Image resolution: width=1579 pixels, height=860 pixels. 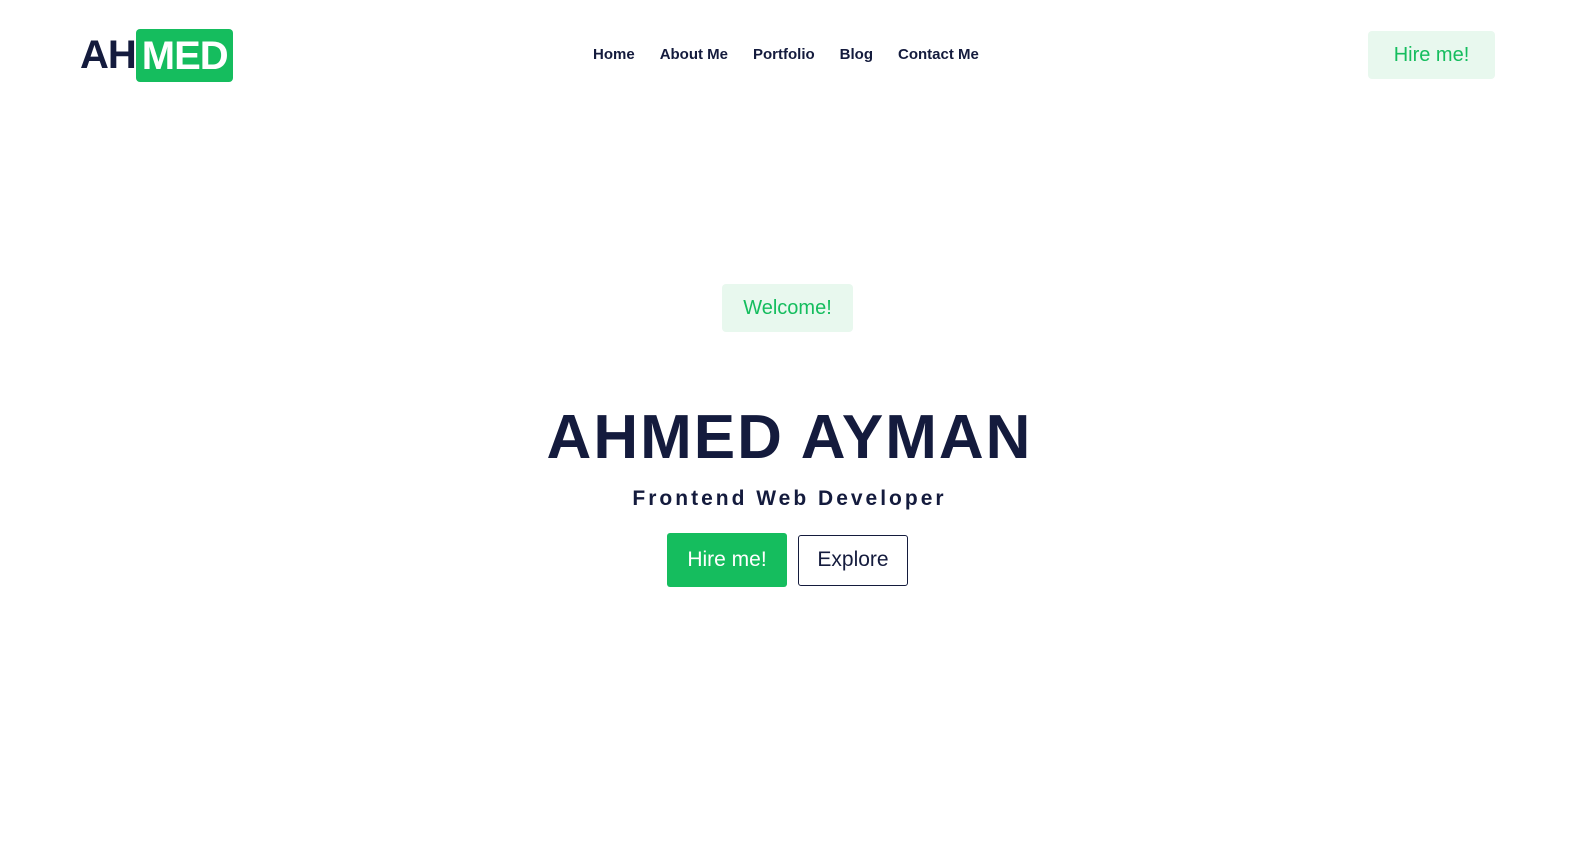 I want to click on nav-item-contact-me: Contact Me, so click(x=938, y=55).